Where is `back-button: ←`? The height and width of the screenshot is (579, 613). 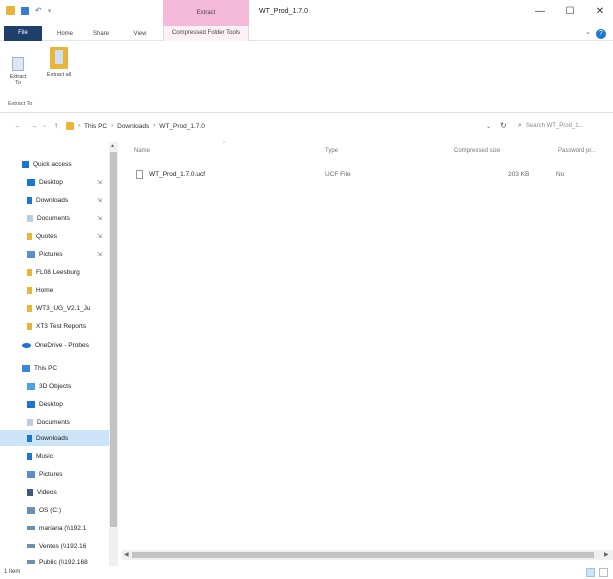 back-button: ← is located at coordinates (18, 125).